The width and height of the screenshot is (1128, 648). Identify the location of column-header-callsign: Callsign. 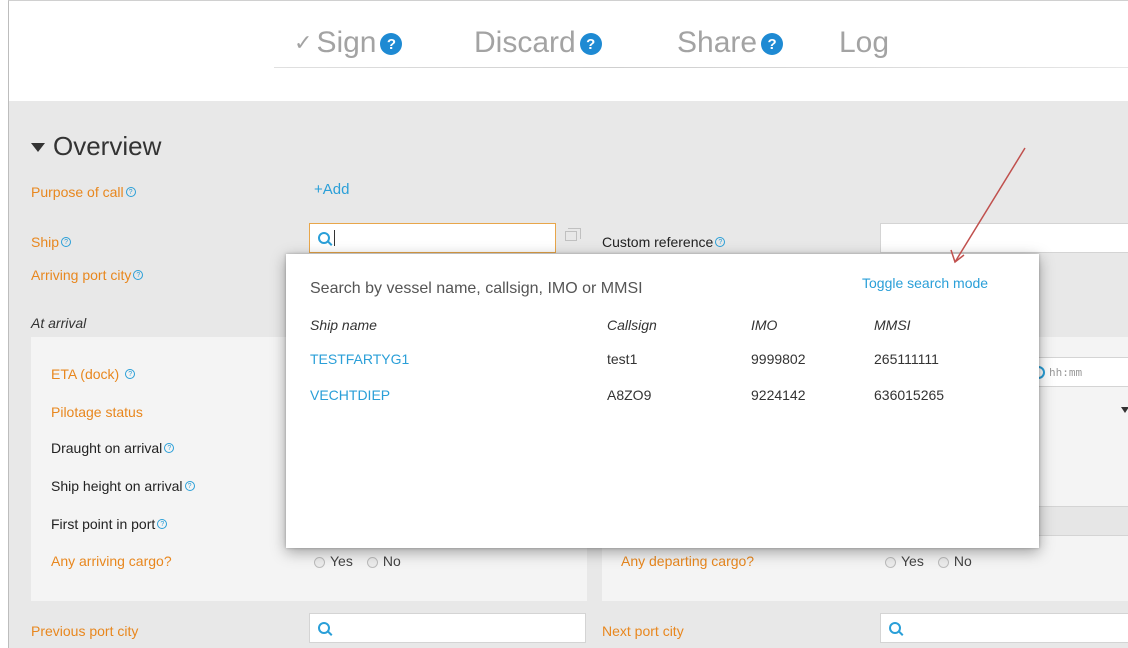
(632, 325).